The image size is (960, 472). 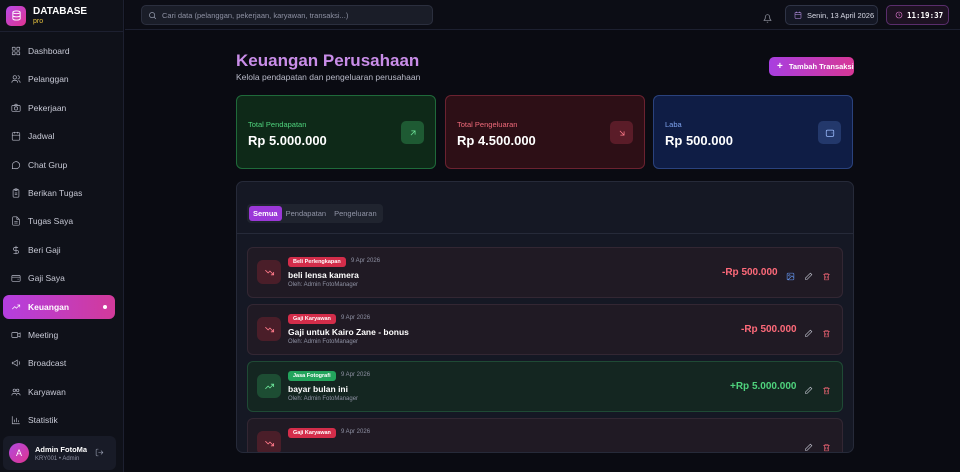 What do you see at coordinates (105, 306) in the screenshot?
I see `active-indicator` at bounding box center [105, 306].